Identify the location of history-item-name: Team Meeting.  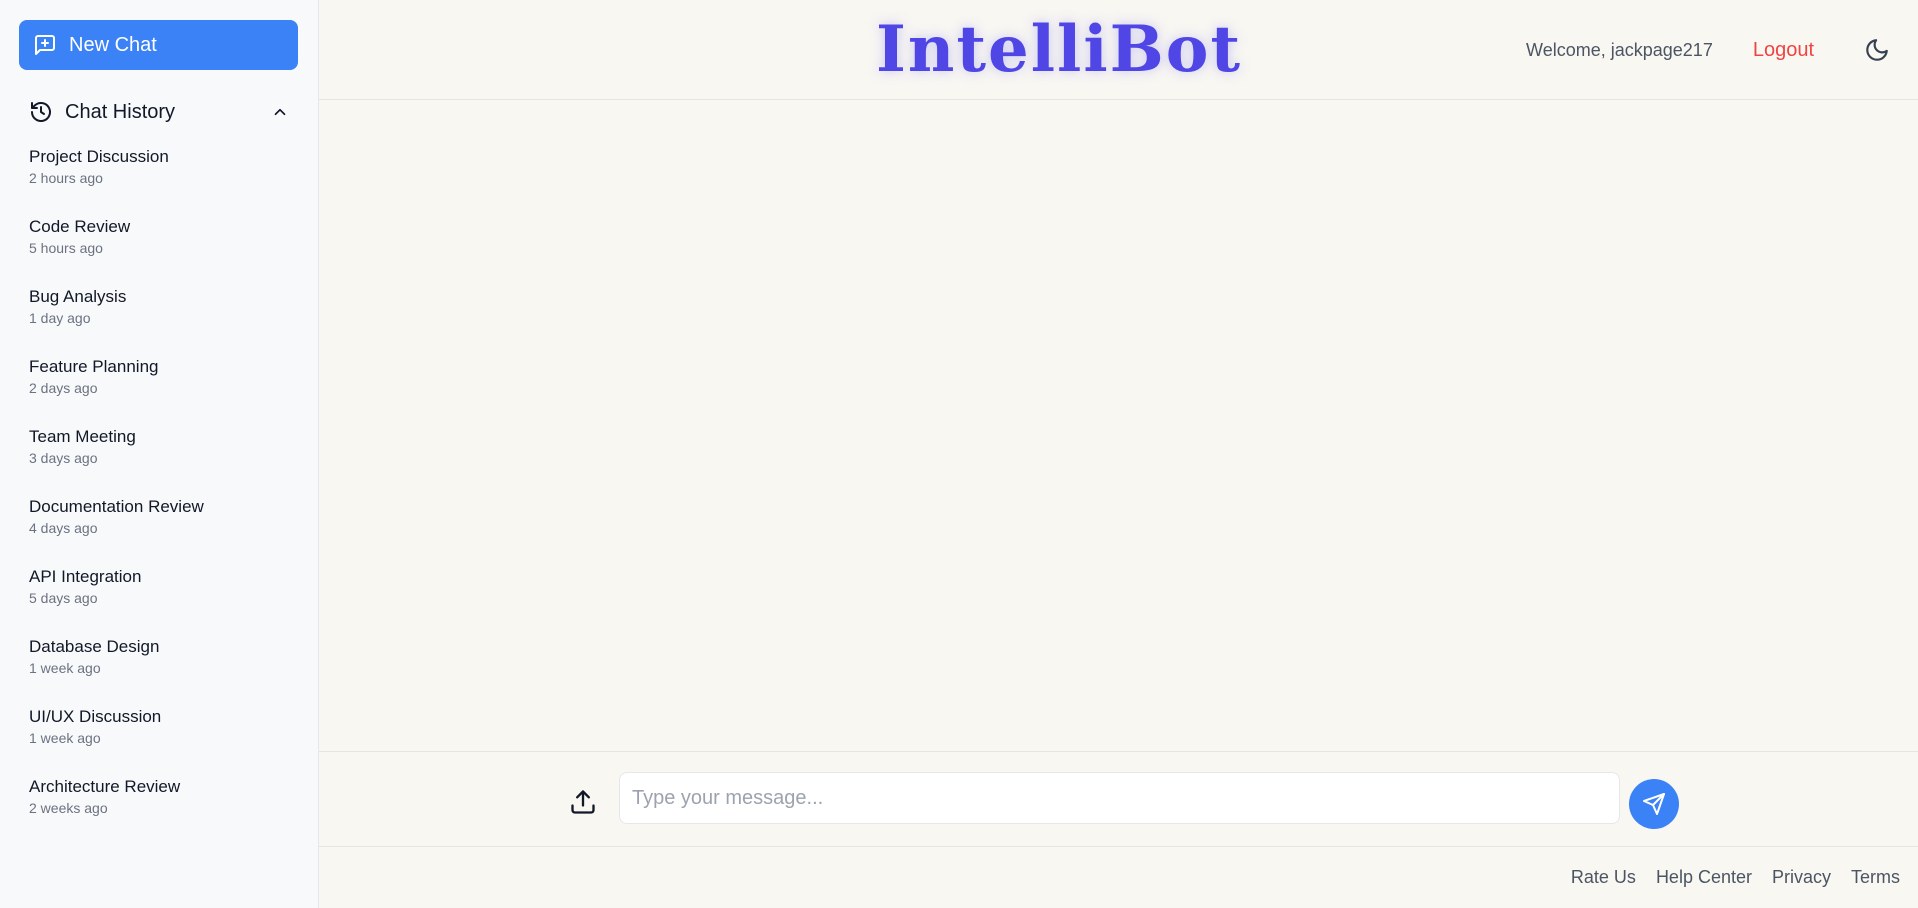
(82, 436).